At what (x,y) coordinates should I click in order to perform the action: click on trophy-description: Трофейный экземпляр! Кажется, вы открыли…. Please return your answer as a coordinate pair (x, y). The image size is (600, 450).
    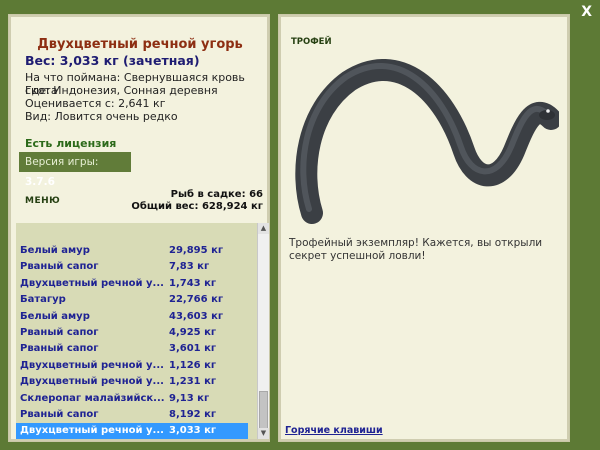
    Looking at the image, I should click on (416, 249).